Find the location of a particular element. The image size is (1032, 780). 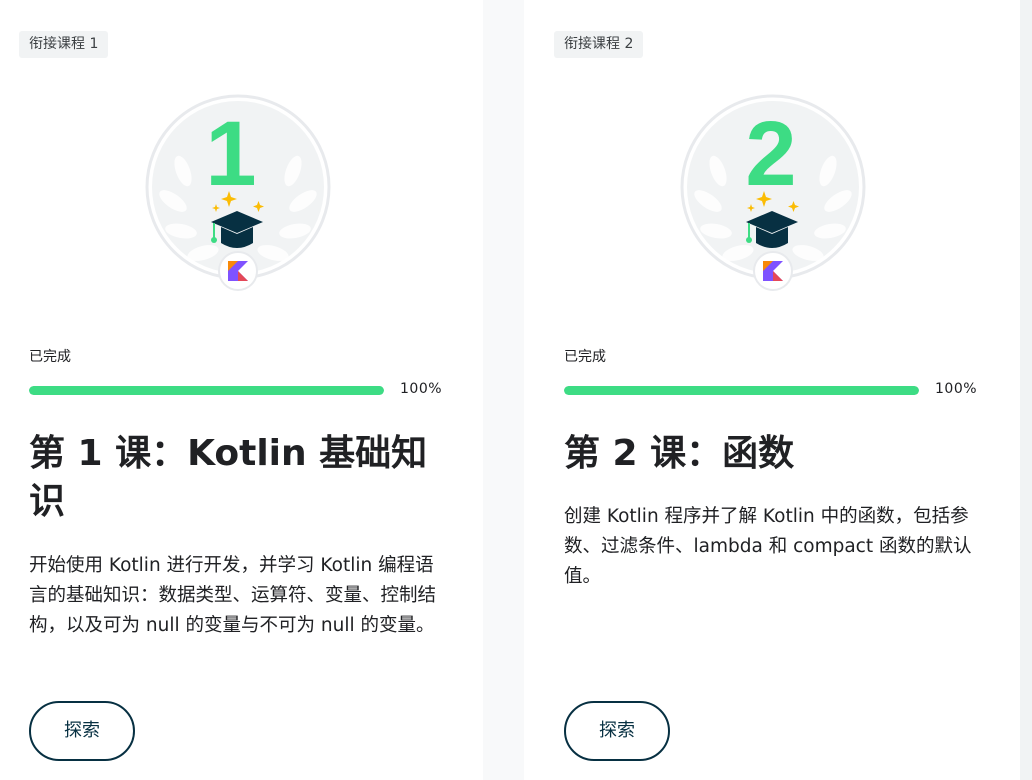

page-edge is located at coordinates (1026, 390).